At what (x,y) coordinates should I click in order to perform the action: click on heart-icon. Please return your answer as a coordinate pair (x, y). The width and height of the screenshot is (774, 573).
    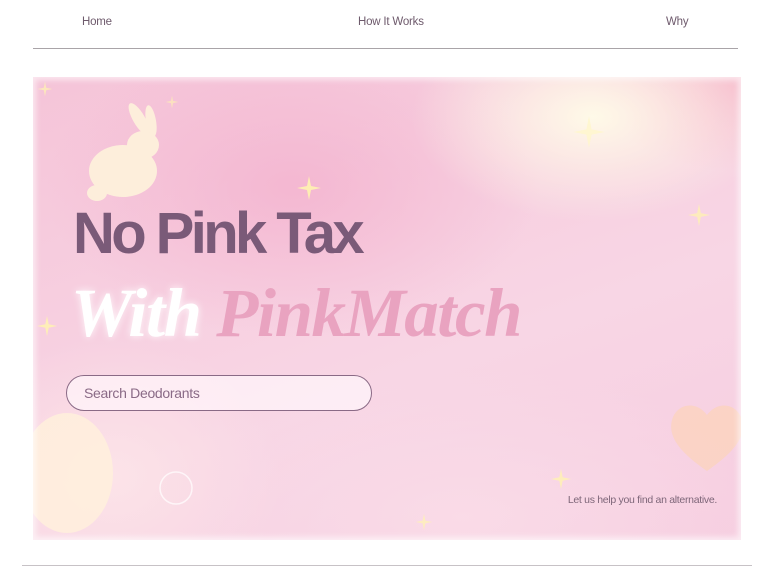
    Looking at the image, I should click on (706, 438).